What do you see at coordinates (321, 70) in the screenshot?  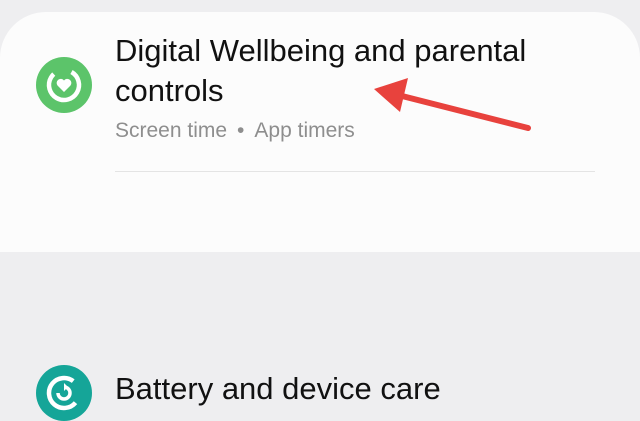 I see `wellbeing-title: Digital Wellbeing and parental controls` at bounding box center [321, 70].